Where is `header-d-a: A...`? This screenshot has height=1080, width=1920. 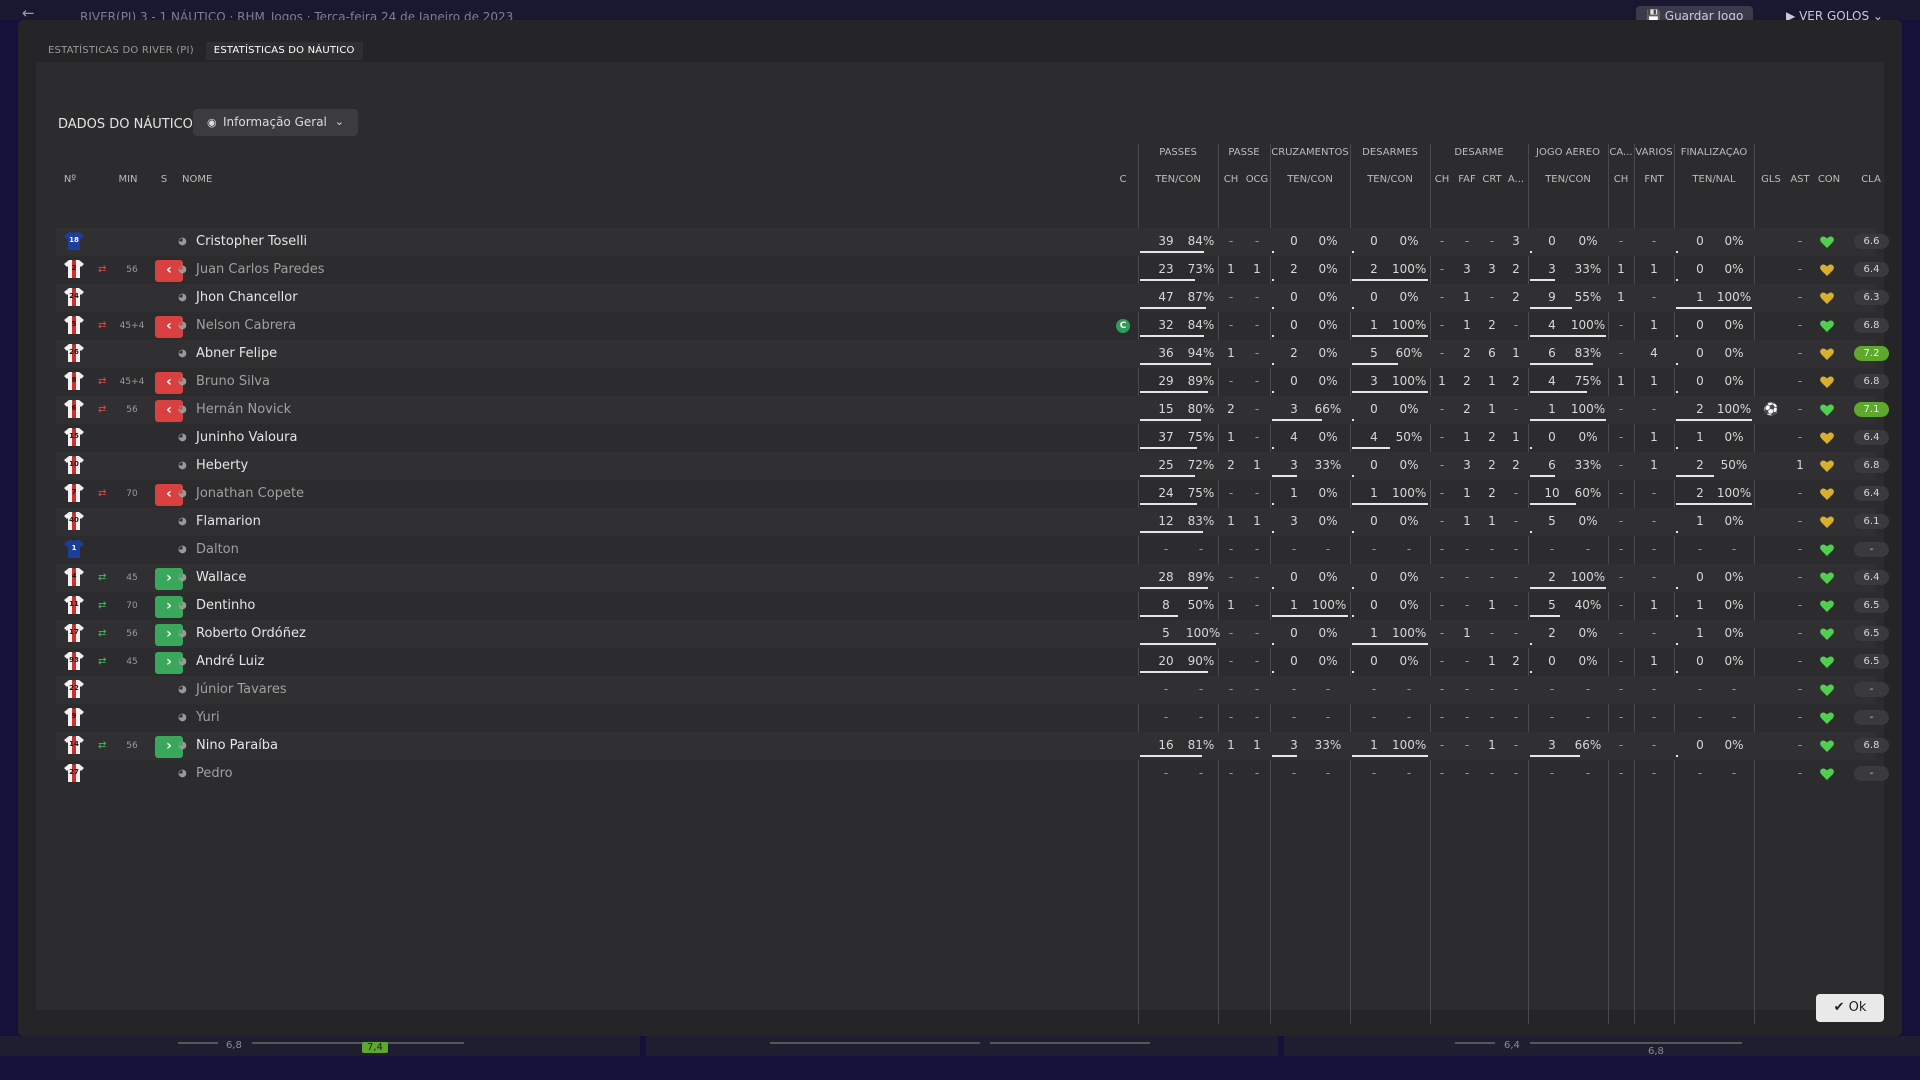
header-d-a: A... is located at coordinates (1516, 179).